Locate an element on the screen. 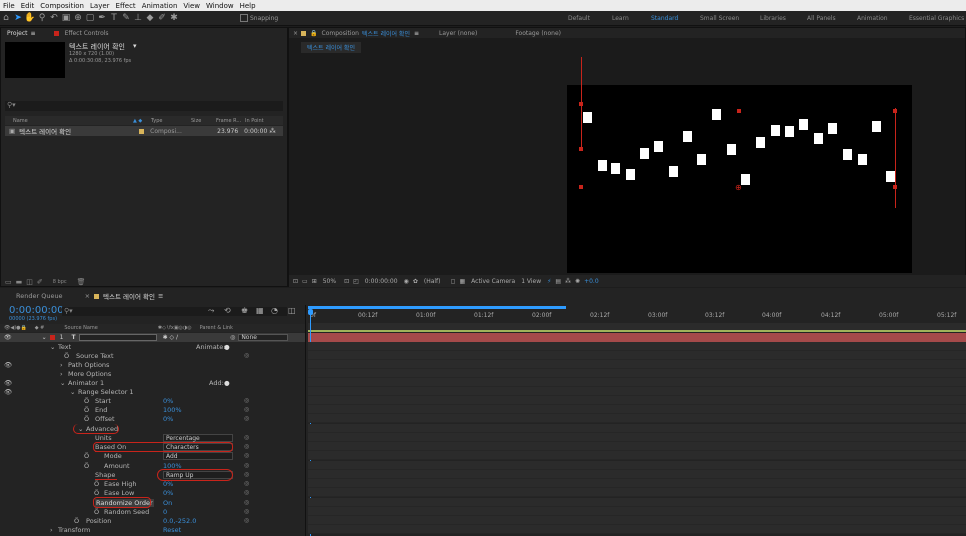 Image resolution: width=966 pixels, height=536 pixels. project-search-input: ⚲▾ is located at coordinates (144, 106).